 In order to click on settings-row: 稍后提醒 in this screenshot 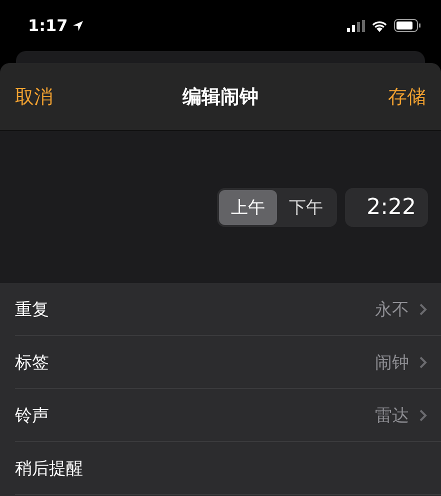, I will do `click(228, 468)`.